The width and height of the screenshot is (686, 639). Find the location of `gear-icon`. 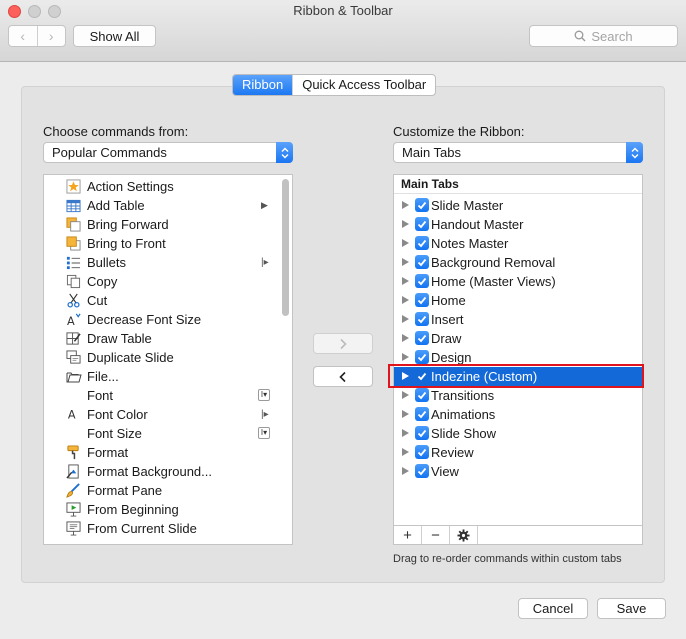

gear-icon is located at coordinates (463, 535).